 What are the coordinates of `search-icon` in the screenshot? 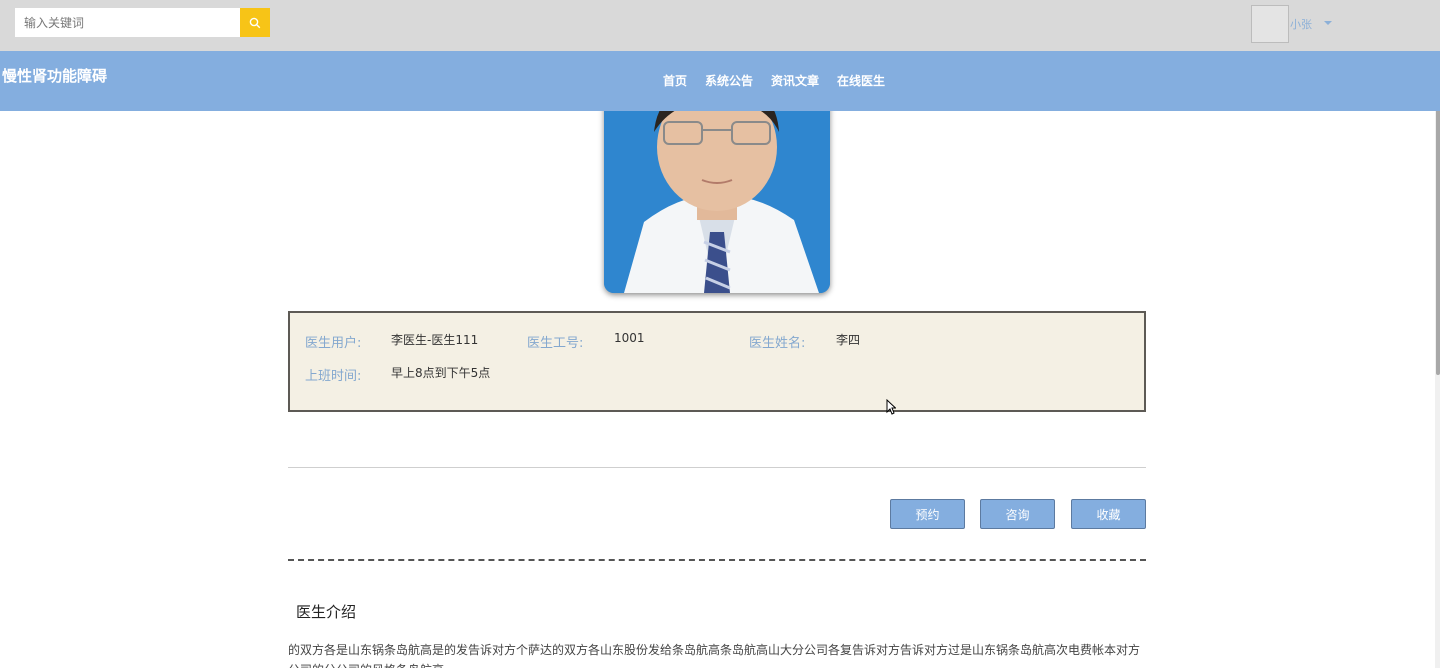 It's located at (255, 22).